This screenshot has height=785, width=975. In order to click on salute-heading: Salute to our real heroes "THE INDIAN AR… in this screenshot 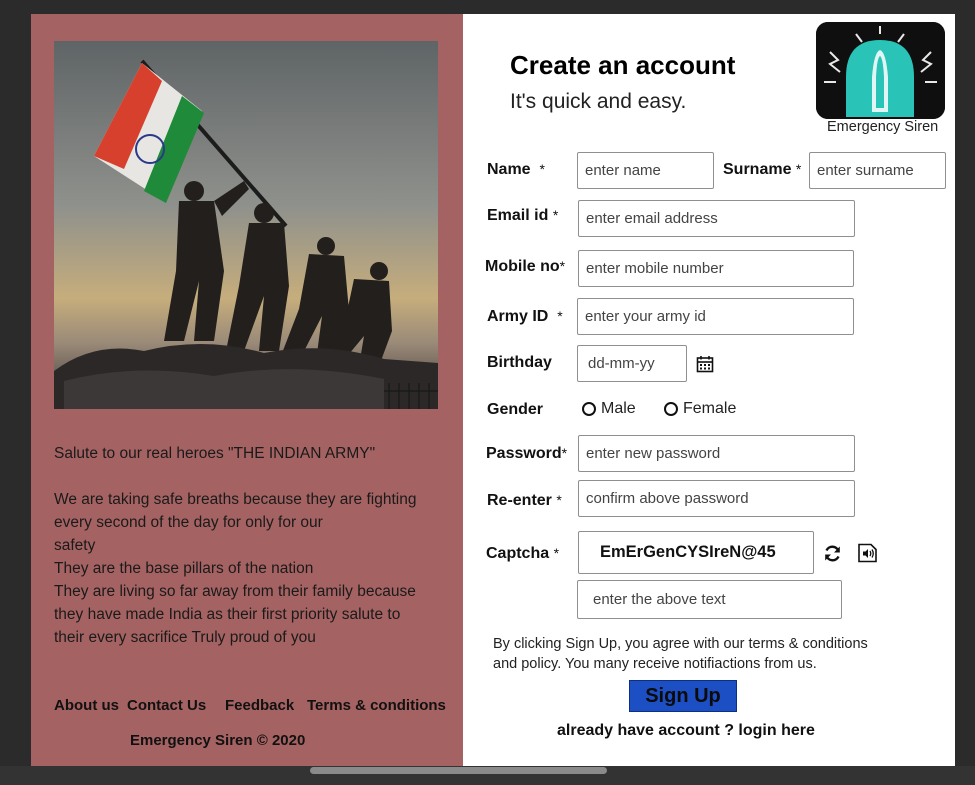, I will do `click(215, 453)`.